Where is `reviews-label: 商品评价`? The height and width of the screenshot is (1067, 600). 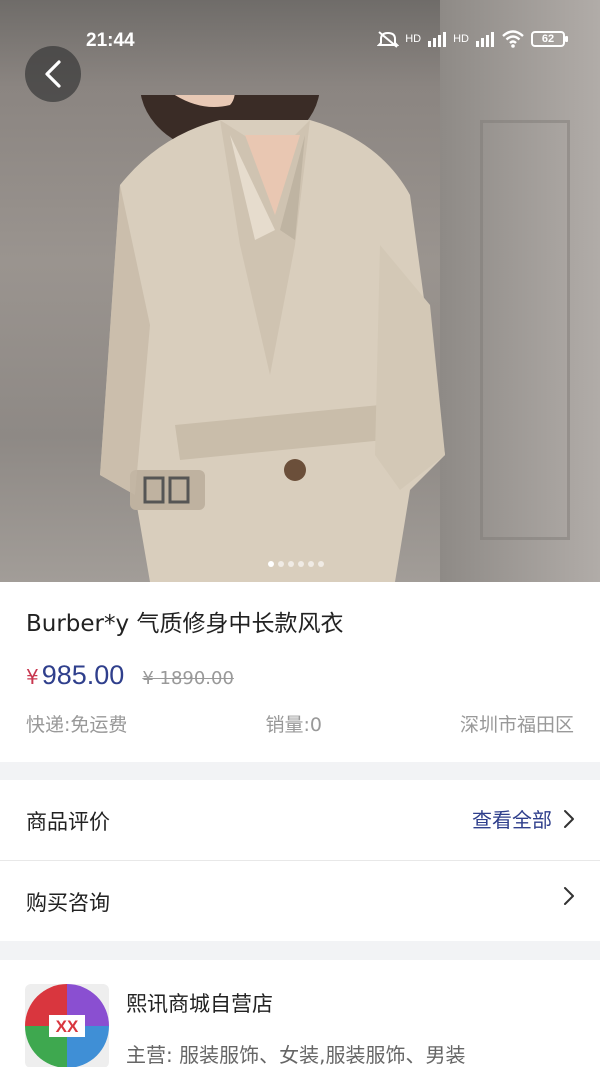 reviews-label: 商品评价 is located at coordinates (68, 822).